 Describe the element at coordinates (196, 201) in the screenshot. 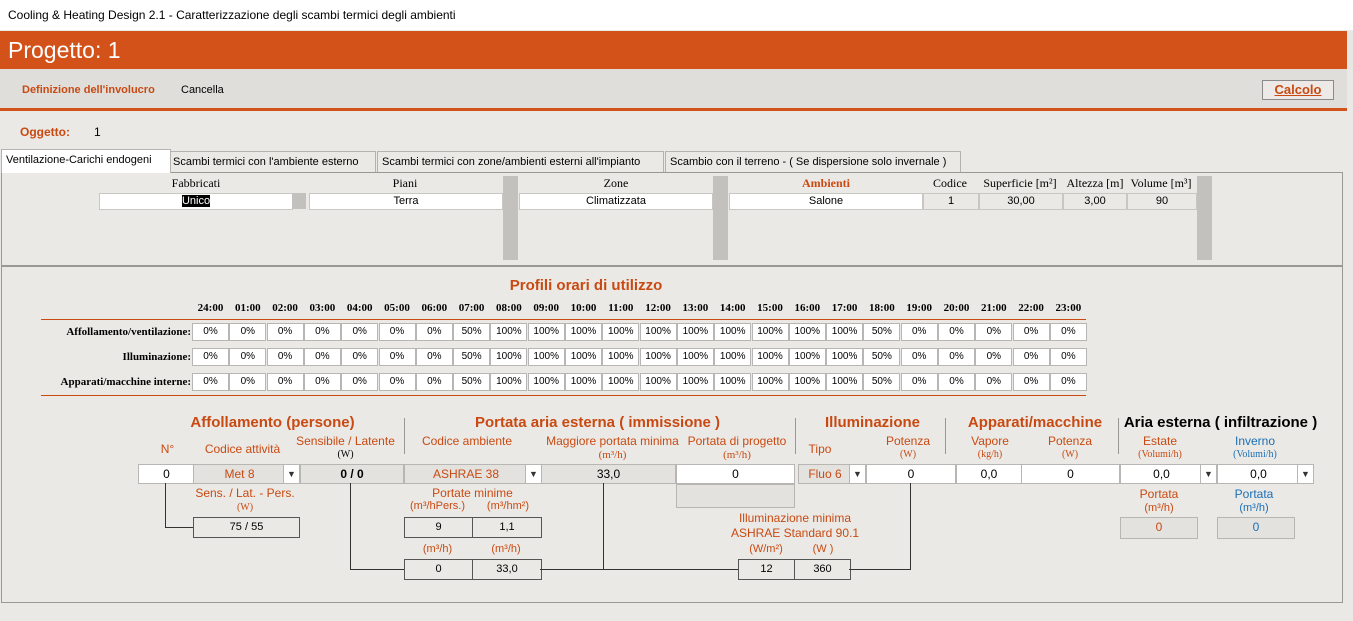

I see `fabbricati-field: Unico` at that location.